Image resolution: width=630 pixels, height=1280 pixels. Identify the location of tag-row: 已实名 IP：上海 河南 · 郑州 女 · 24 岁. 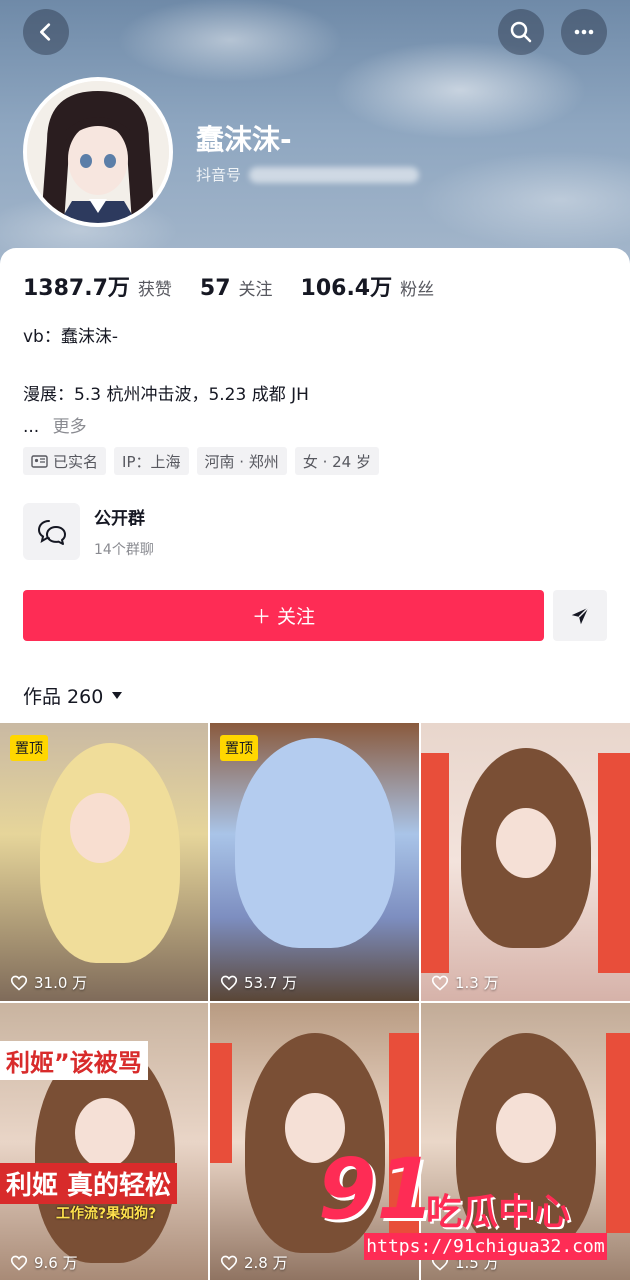
(201, 461).